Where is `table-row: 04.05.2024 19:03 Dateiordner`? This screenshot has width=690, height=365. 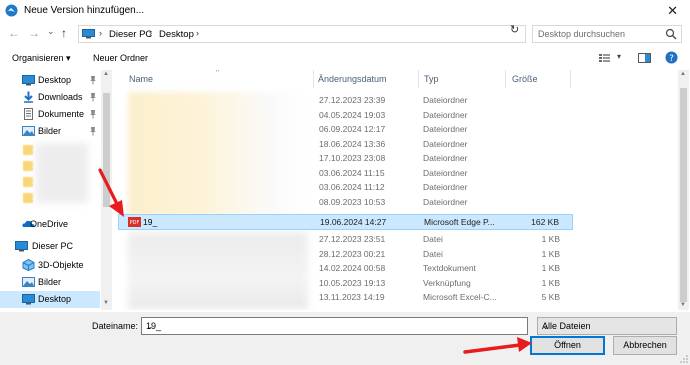
table-row: 04.05.2024 19:03 Dateiordner is located at coordinates (345, 115).